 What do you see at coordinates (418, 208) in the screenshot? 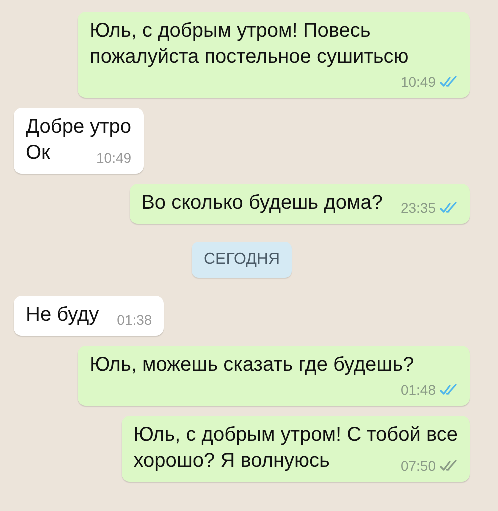
I see `message-time: 23:35` at bounding box center [418, 208].